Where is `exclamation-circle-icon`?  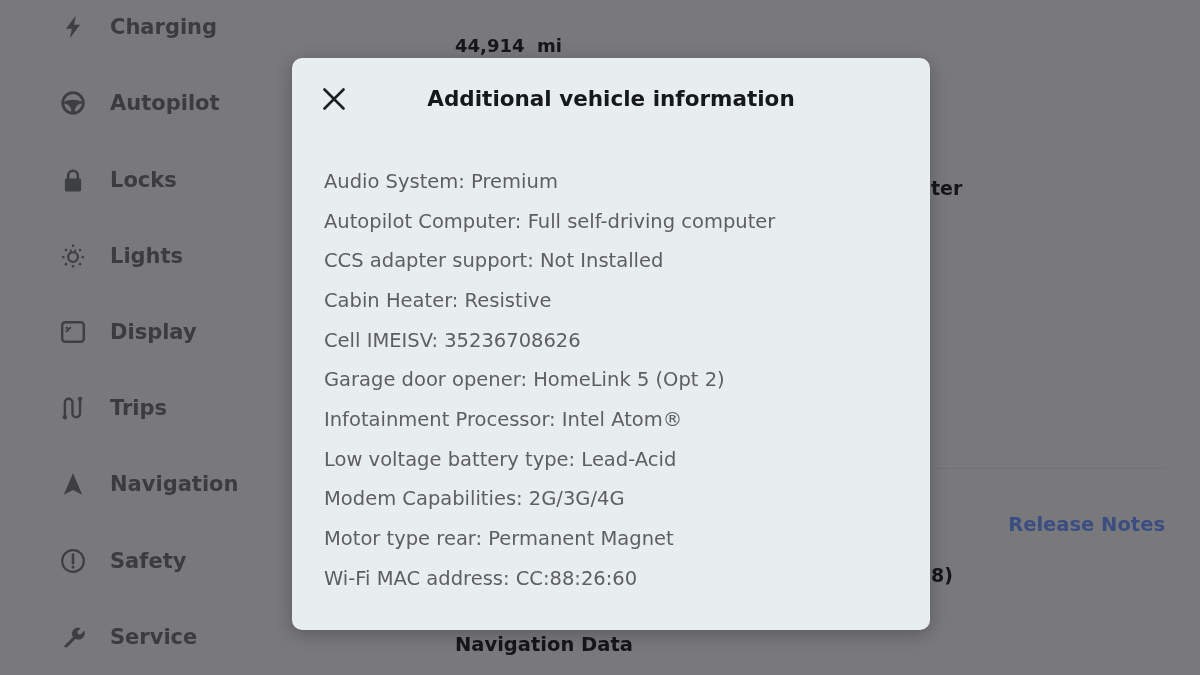 exclamation-circle-icon is located at coordinates (73, 560).